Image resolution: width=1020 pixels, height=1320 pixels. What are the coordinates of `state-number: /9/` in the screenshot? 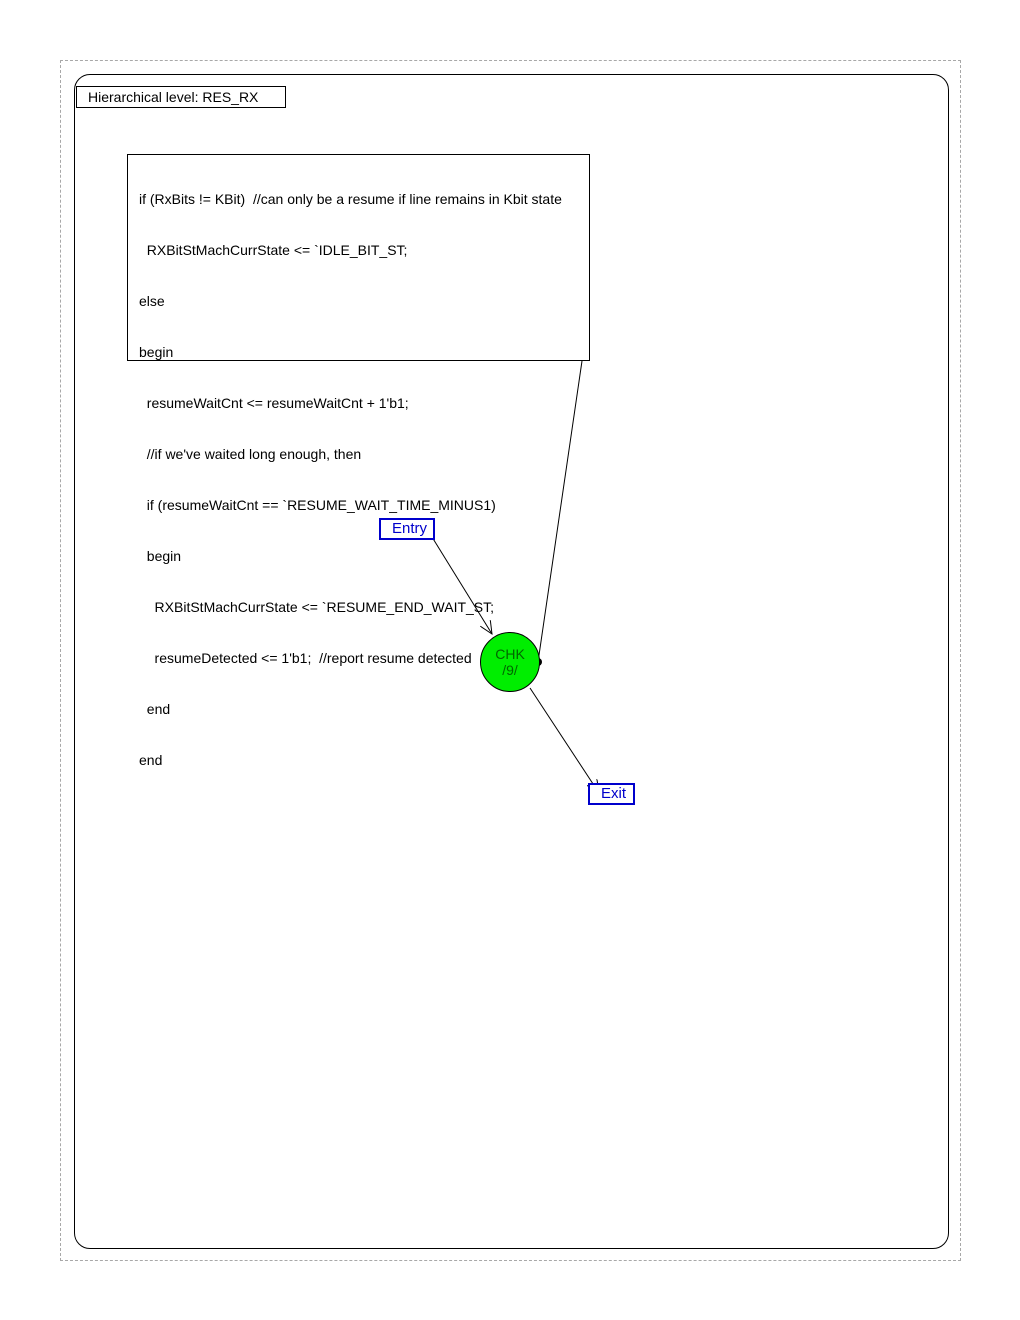 It's located at (510, 670).